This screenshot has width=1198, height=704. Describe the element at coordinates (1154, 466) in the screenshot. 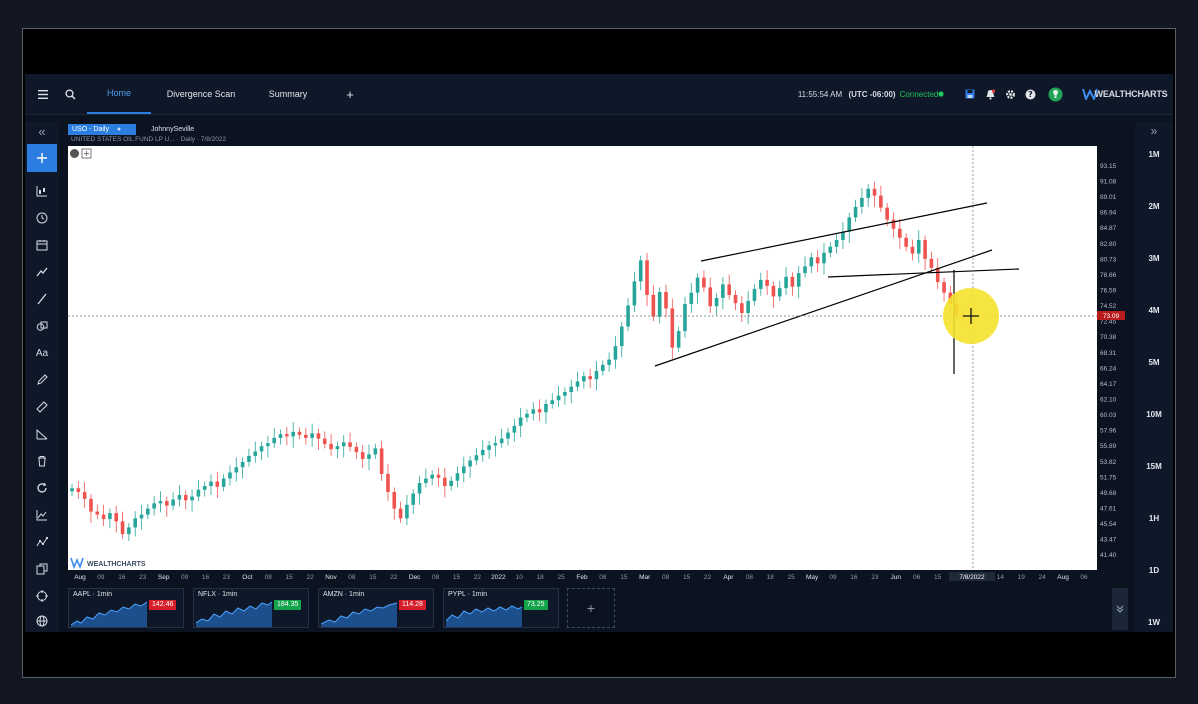

I see `timeframe-15m: 15M` at that location.